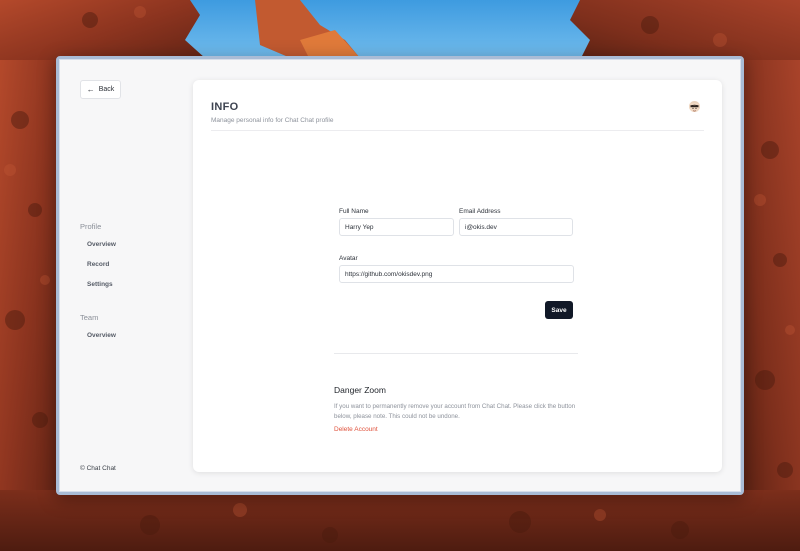 The image size is (800, 551). Describe the element at coordinates (480, 211) in the screenshot. I see `email-label: Email Address` at that location.